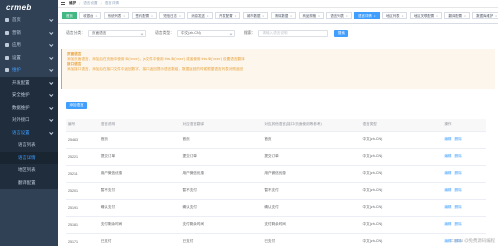 The image size is (498, 246). What do you see at coordinates (29, 70) in the screenshot?
I see `sidebar-item: 维护` at bounding box center [29, 70].